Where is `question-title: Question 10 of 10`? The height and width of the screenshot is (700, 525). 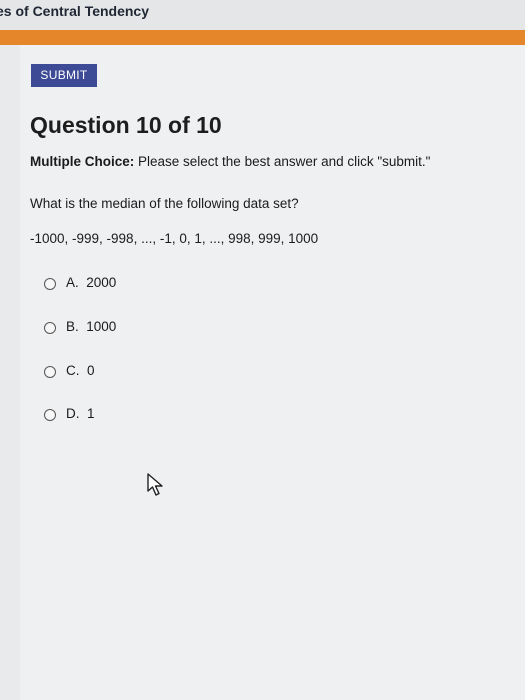 question-title: Question 10 of 10 is located at coordinates (126, 125).